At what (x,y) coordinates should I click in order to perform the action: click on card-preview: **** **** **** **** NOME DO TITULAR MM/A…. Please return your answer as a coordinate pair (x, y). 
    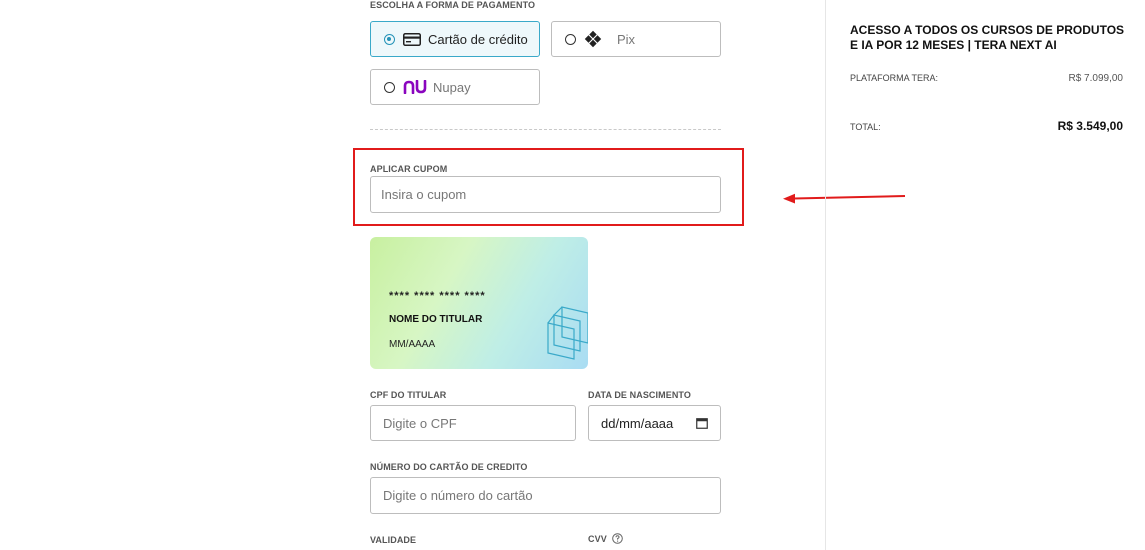
    Looking at the image, I should click on (479, 303).